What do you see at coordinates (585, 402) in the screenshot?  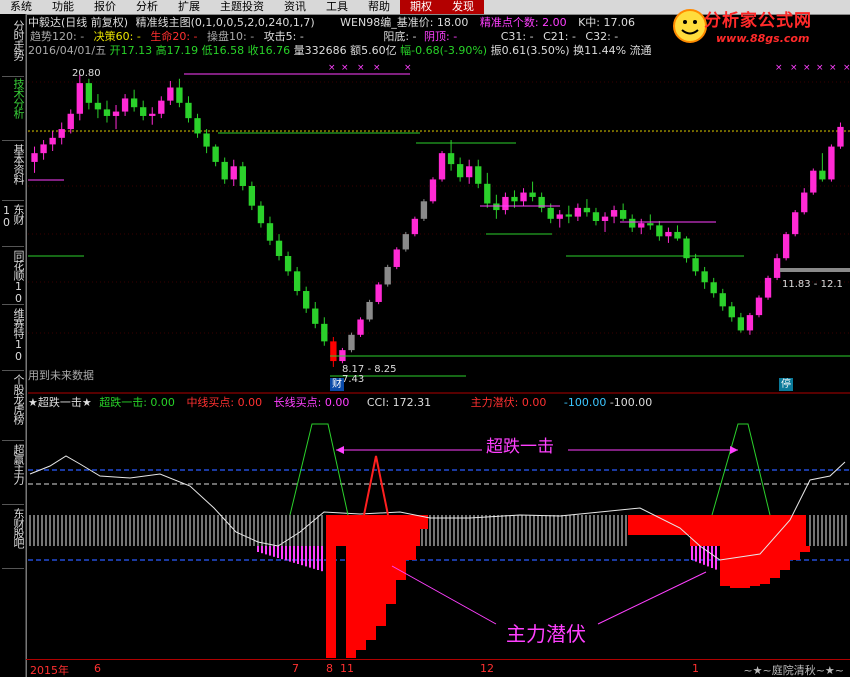 I see `v1-value: -100.00` at bounding box center [585, 402].